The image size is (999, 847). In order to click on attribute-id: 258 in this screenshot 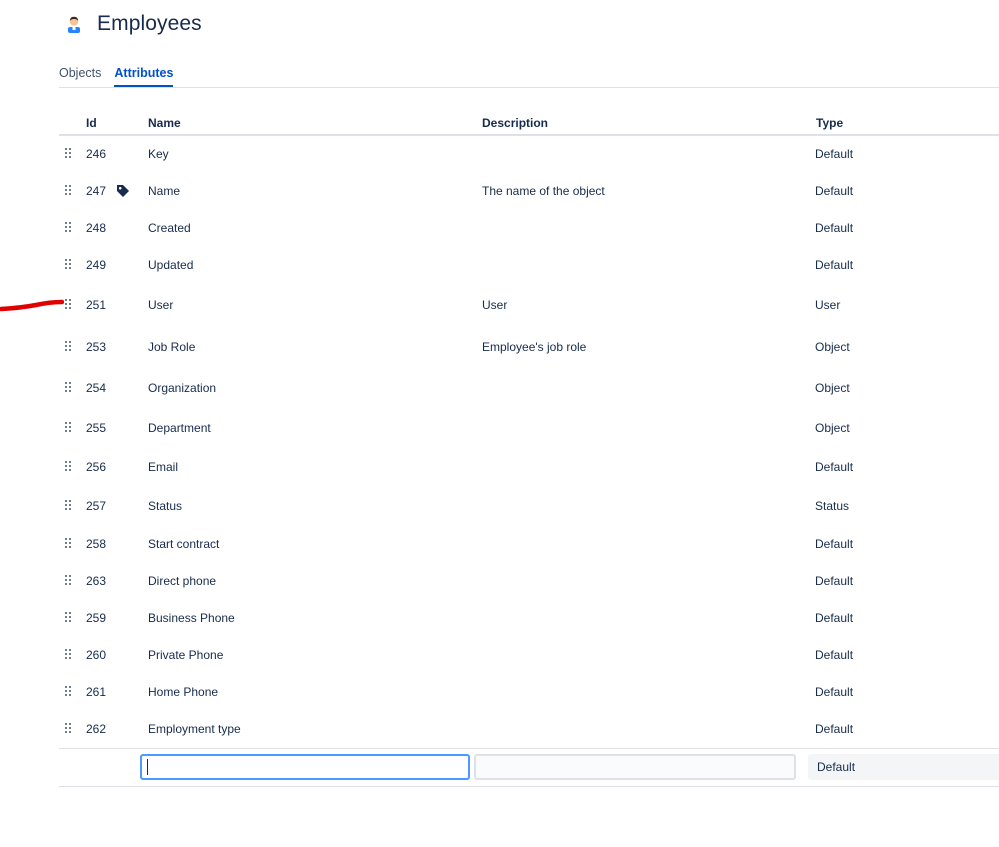, I will do `click(96, 544)`.